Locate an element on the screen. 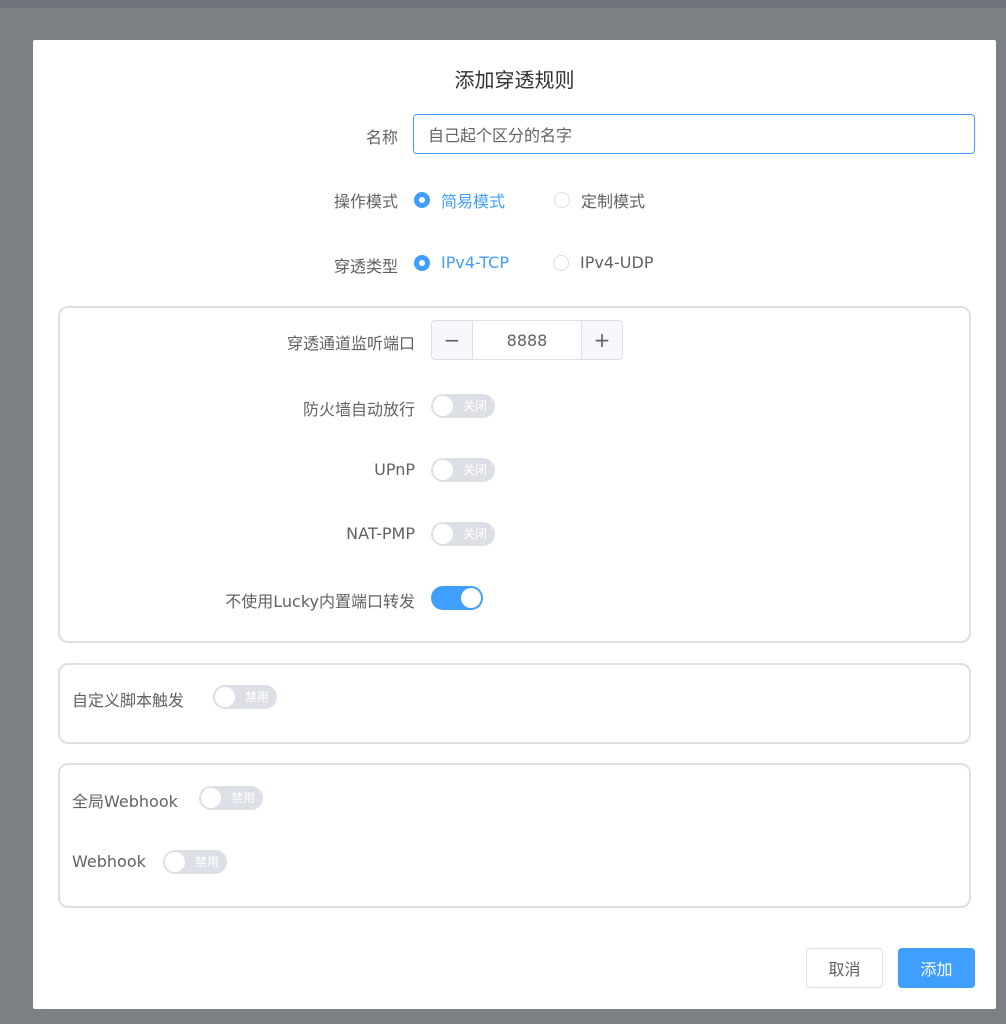  script-switch: 禁用 is located at coordinates (245, 697).